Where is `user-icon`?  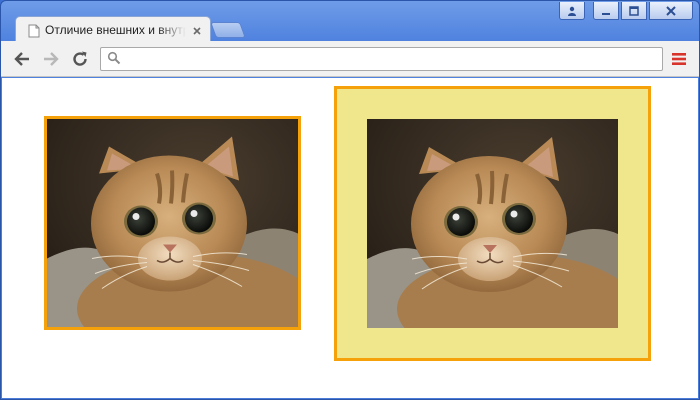
user-icon is located at coordinates (572, 11).